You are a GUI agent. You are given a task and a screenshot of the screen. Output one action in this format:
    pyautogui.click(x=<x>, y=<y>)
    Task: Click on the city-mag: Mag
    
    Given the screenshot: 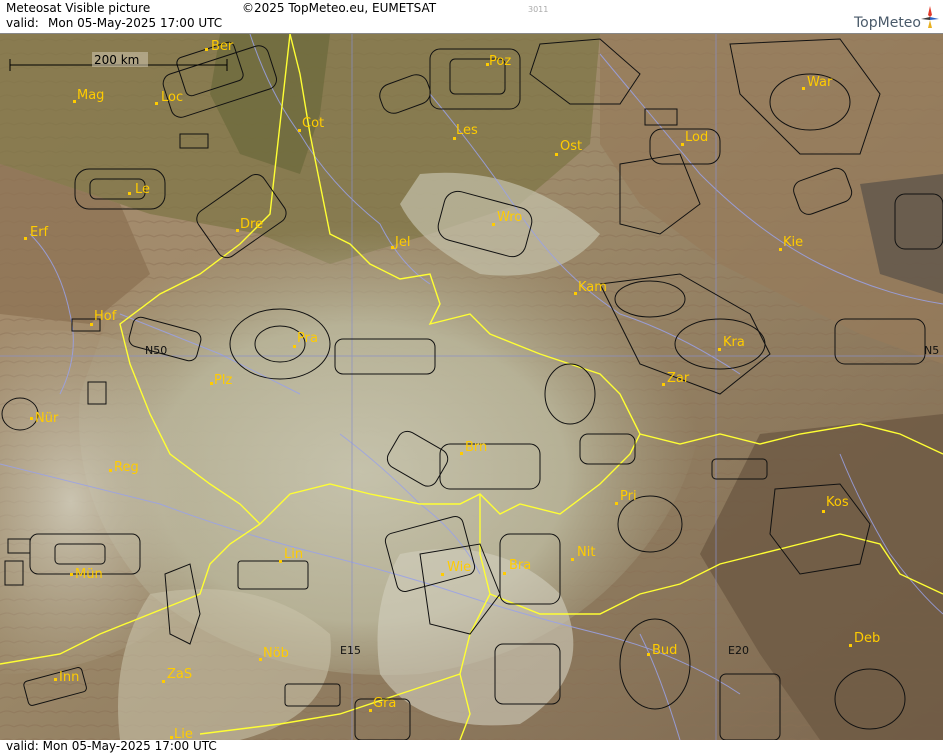 What is the action you would take?
    pyautogui.click(x=88, y=95)
    